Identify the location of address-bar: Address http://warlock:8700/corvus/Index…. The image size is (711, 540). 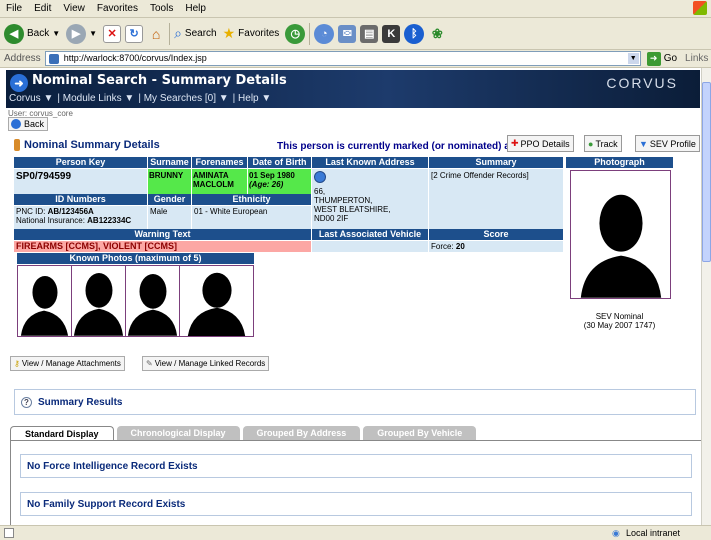
(355, 59).